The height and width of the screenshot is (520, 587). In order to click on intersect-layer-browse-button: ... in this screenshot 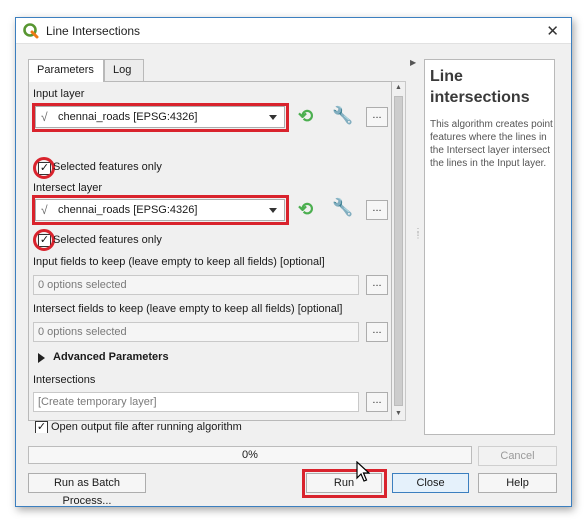, I will do `click(377, 210)`.